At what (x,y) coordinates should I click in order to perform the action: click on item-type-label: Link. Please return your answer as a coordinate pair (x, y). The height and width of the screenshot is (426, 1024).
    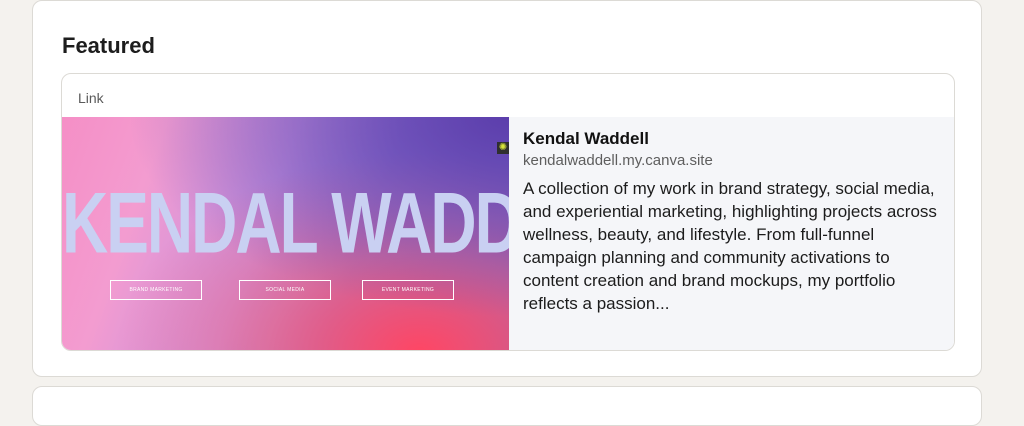
    Looking at the image, I should click on (91, 98).